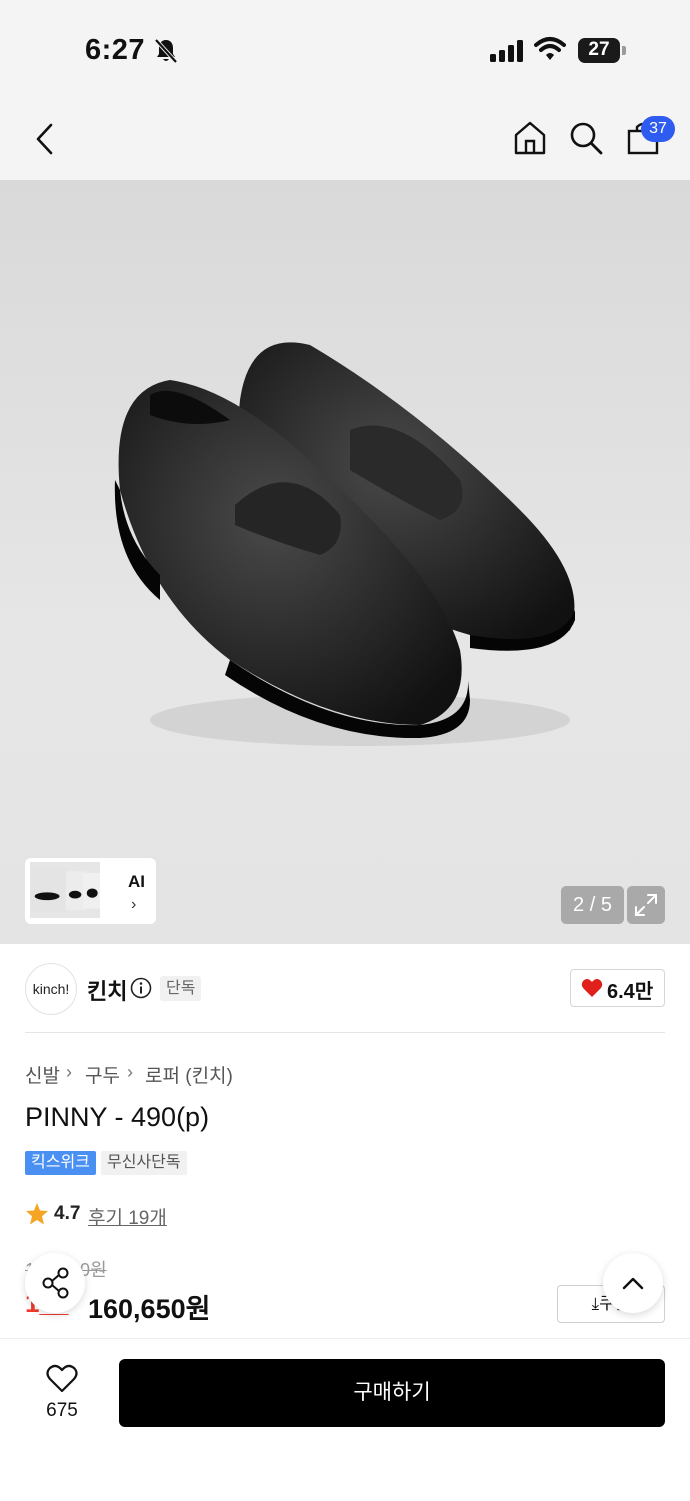 This screenshot has height=1501, width=690. Describe the element at coordinates (592, 905) in the screenshot. I see `image-counter: 2 / 5` at that location.